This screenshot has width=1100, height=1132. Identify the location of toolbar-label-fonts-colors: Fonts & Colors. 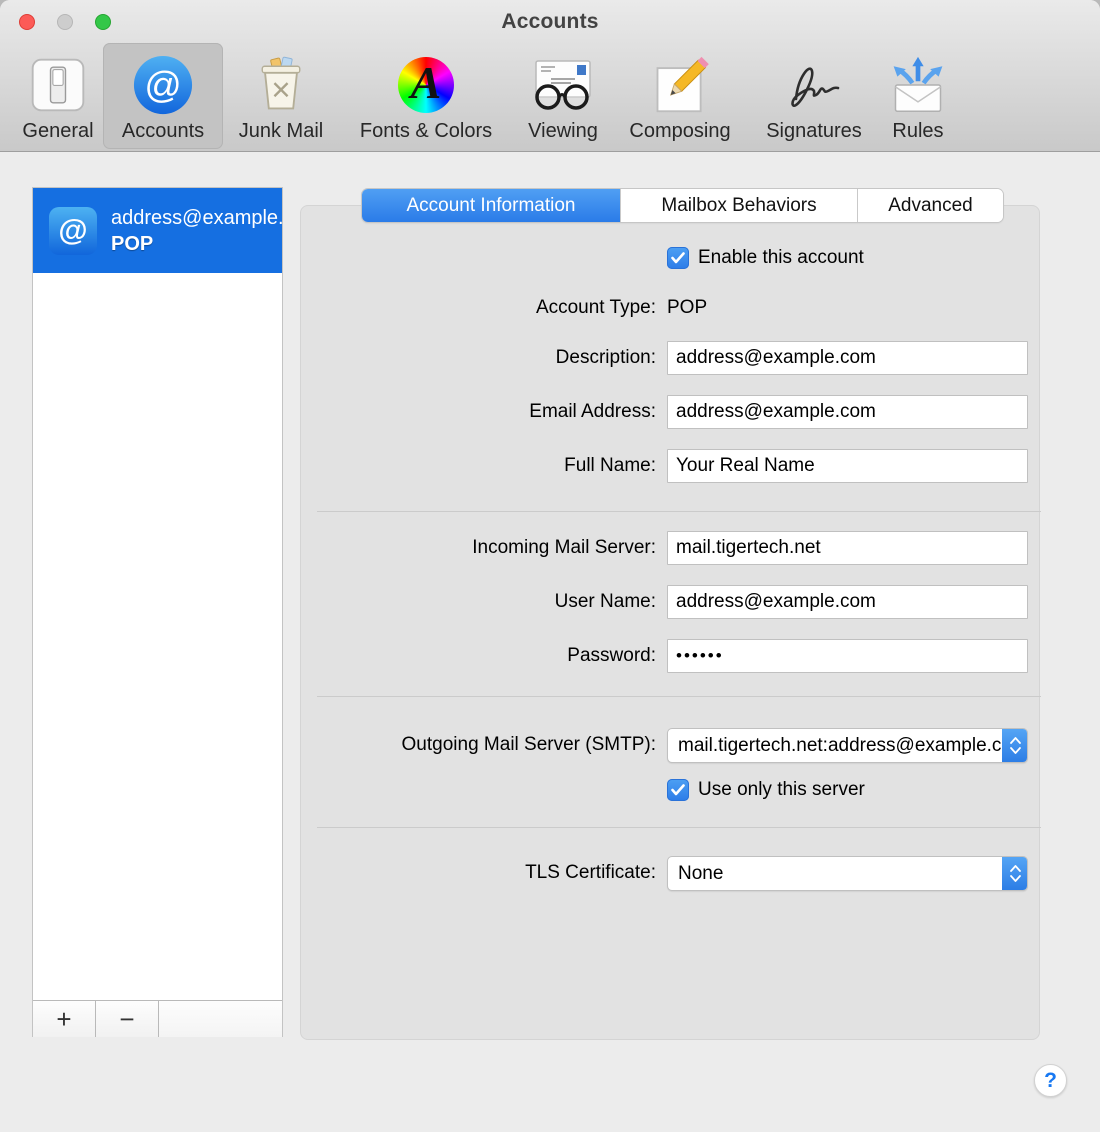
(426, 131).